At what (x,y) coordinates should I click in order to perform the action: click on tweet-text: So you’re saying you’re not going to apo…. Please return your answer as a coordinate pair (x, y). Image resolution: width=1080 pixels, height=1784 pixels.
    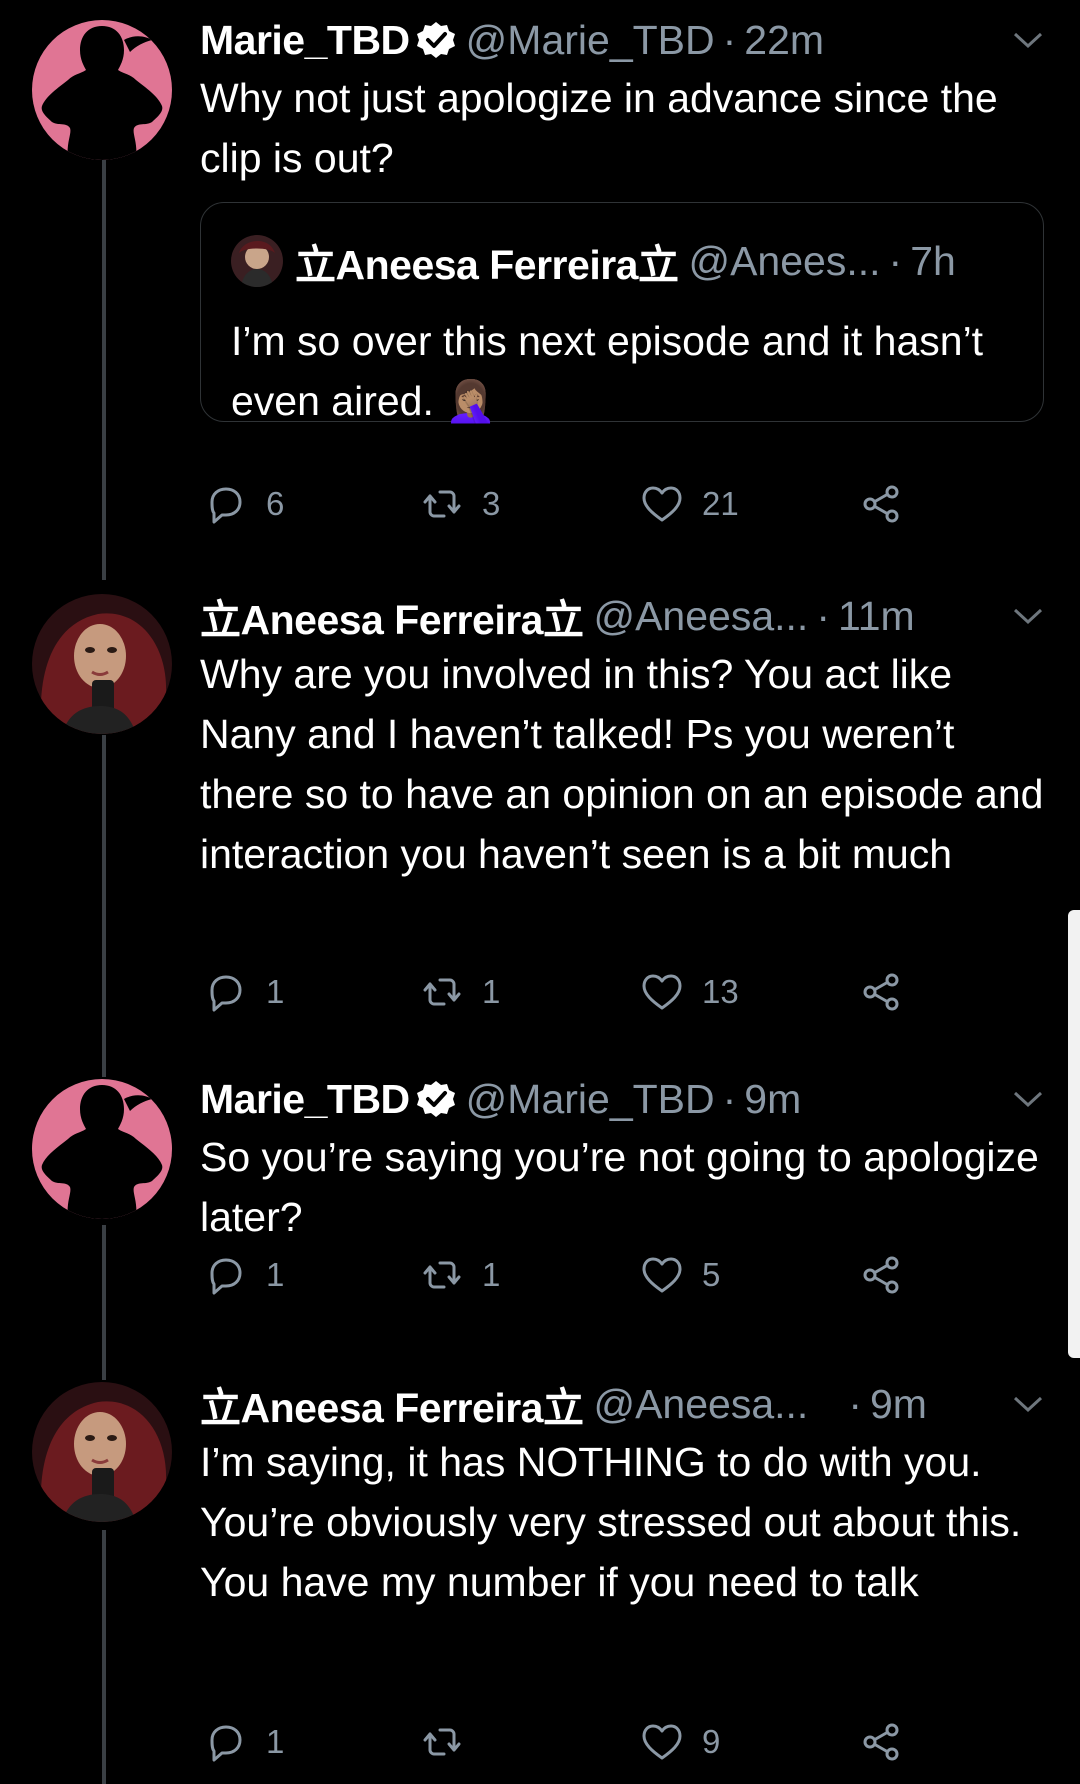
    Looking at the image, I should click on (619, 1187).